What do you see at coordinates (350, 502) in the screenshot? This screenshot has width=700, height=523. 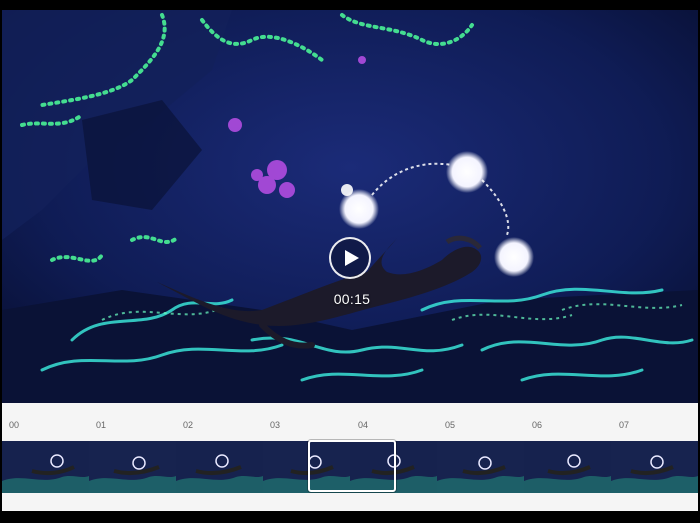 I see `timeline-footer` at bounding box center [350, 502].